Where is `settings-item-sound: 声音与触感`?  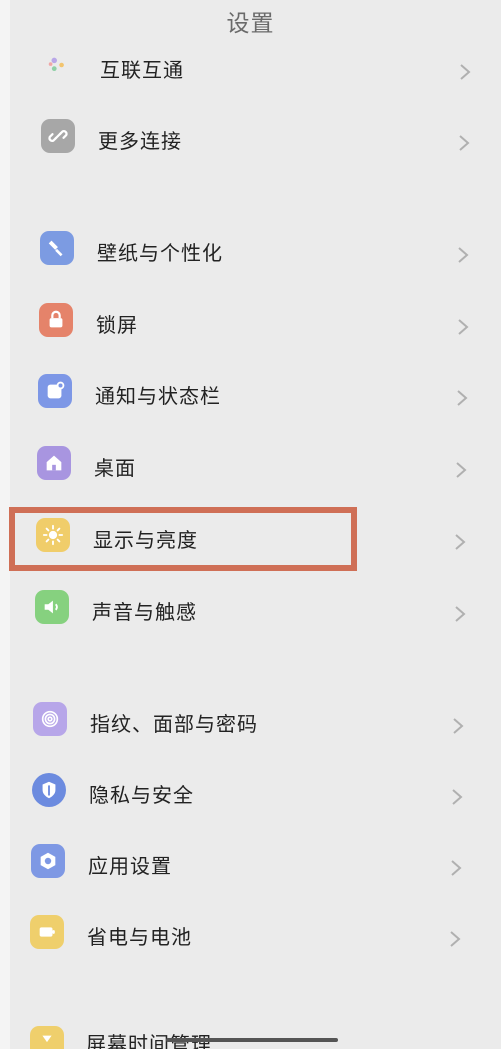 settings-item-sound: 声音与触感 is located at coordinates (250, 606).